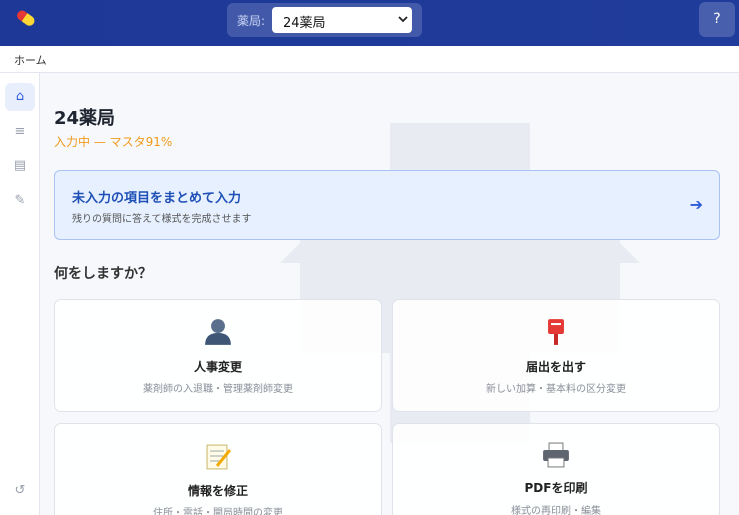  I want to click on list-icon: ≡, so click(20, 131).